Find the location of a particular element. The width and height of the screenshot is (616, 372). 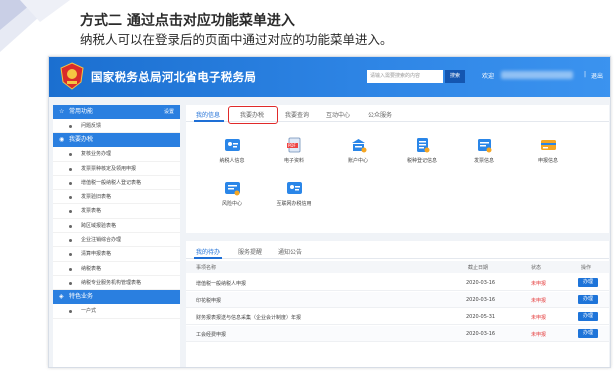

sidebar-item: 纳税表格 is located at coordinates (116, 269).